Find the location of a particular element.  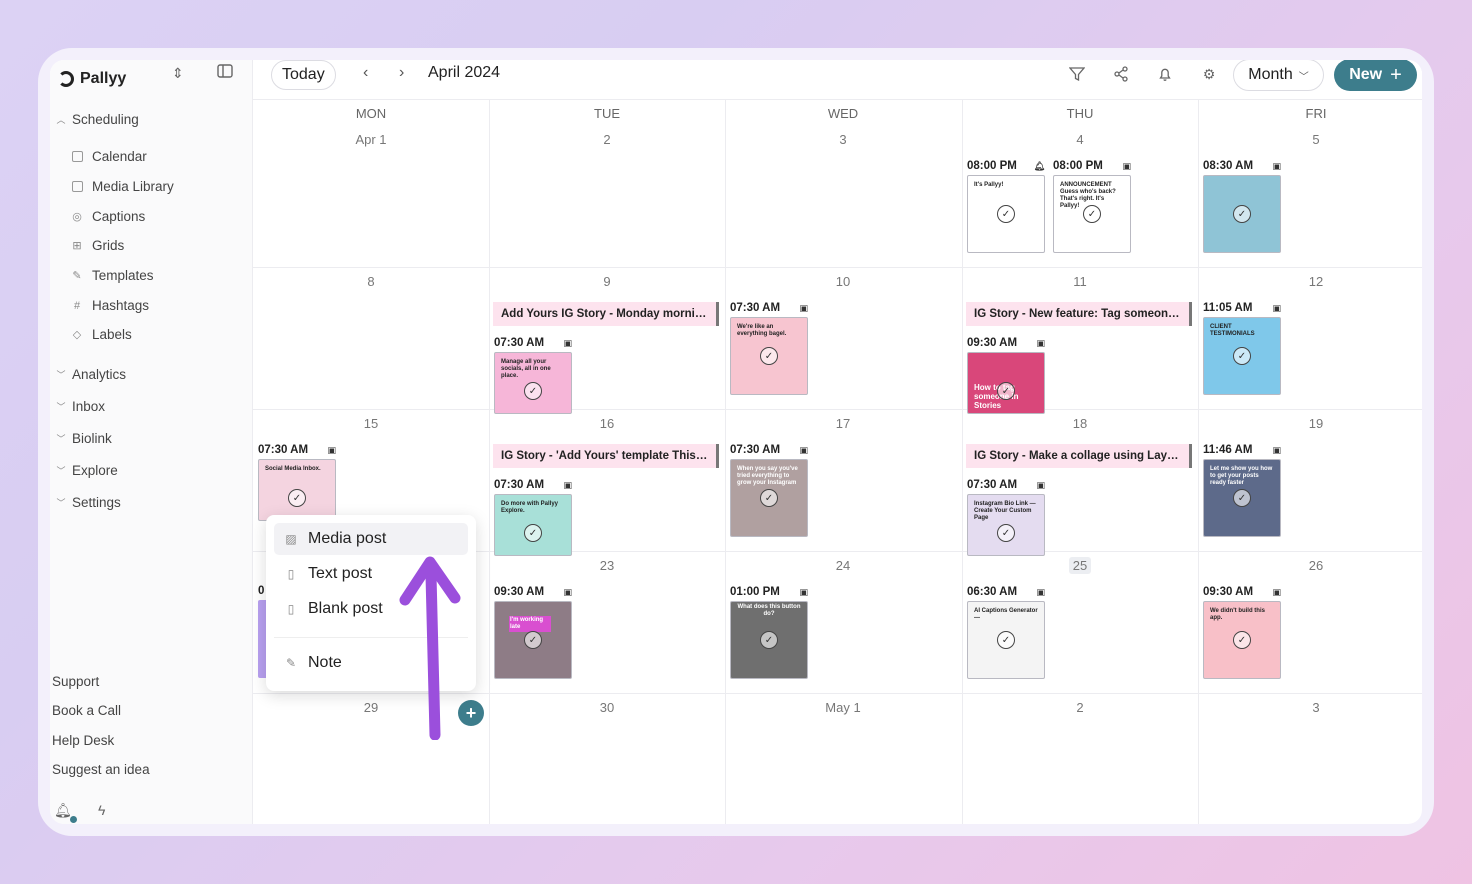

section-explore: ﹀ Explore is located at coordinates (87, 470).